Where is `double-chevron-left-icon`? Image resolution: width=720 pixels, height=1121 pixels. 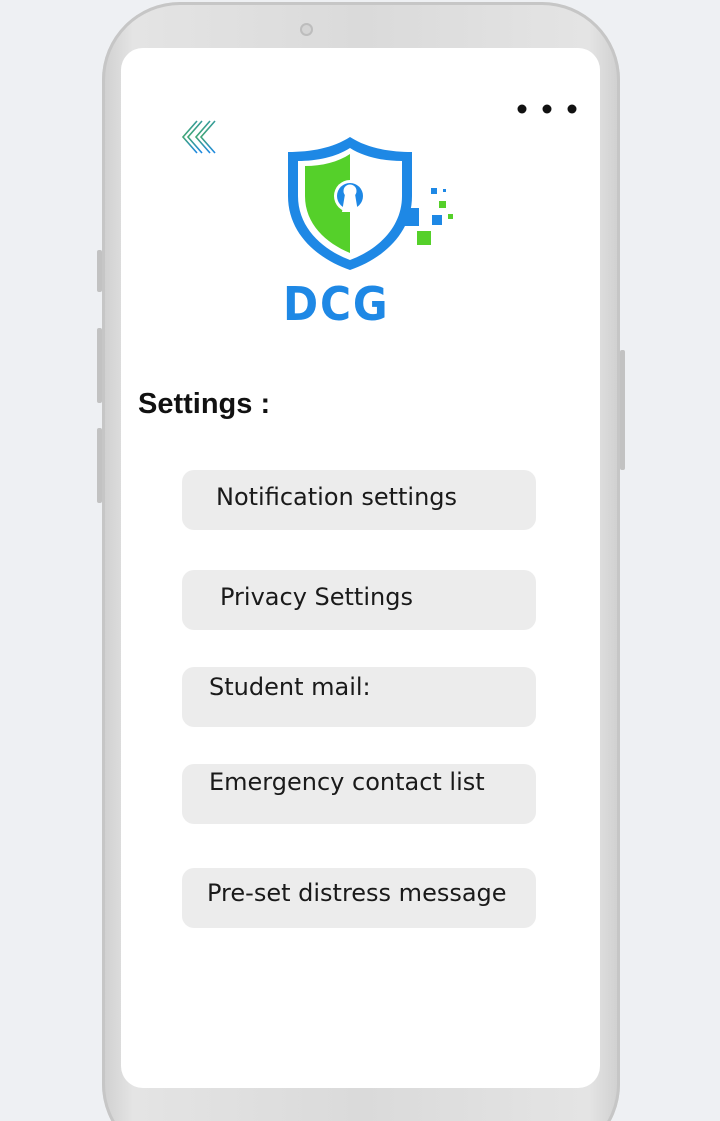 double-chevron-left-icon is located at coordinates (198, 137).